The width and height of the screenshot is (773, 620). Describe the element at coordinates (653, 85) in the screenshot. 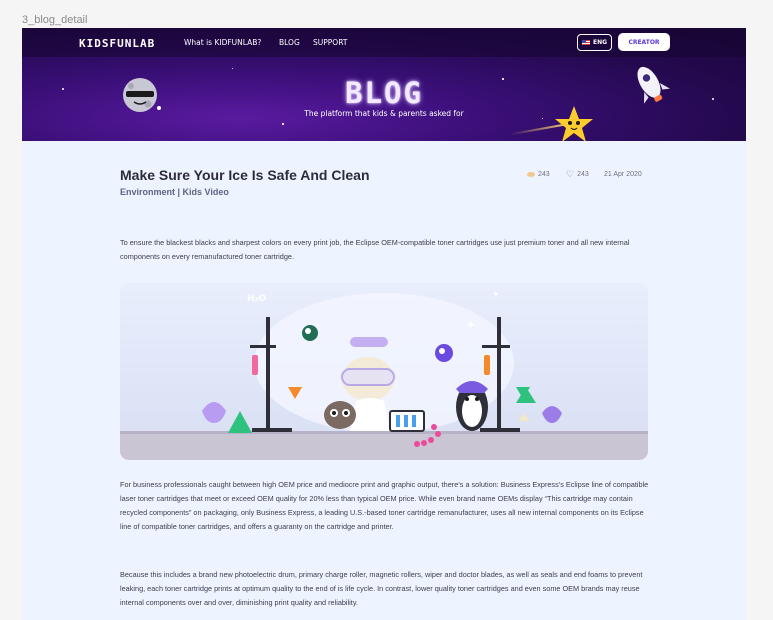

I see `rocket-icon` at that location.